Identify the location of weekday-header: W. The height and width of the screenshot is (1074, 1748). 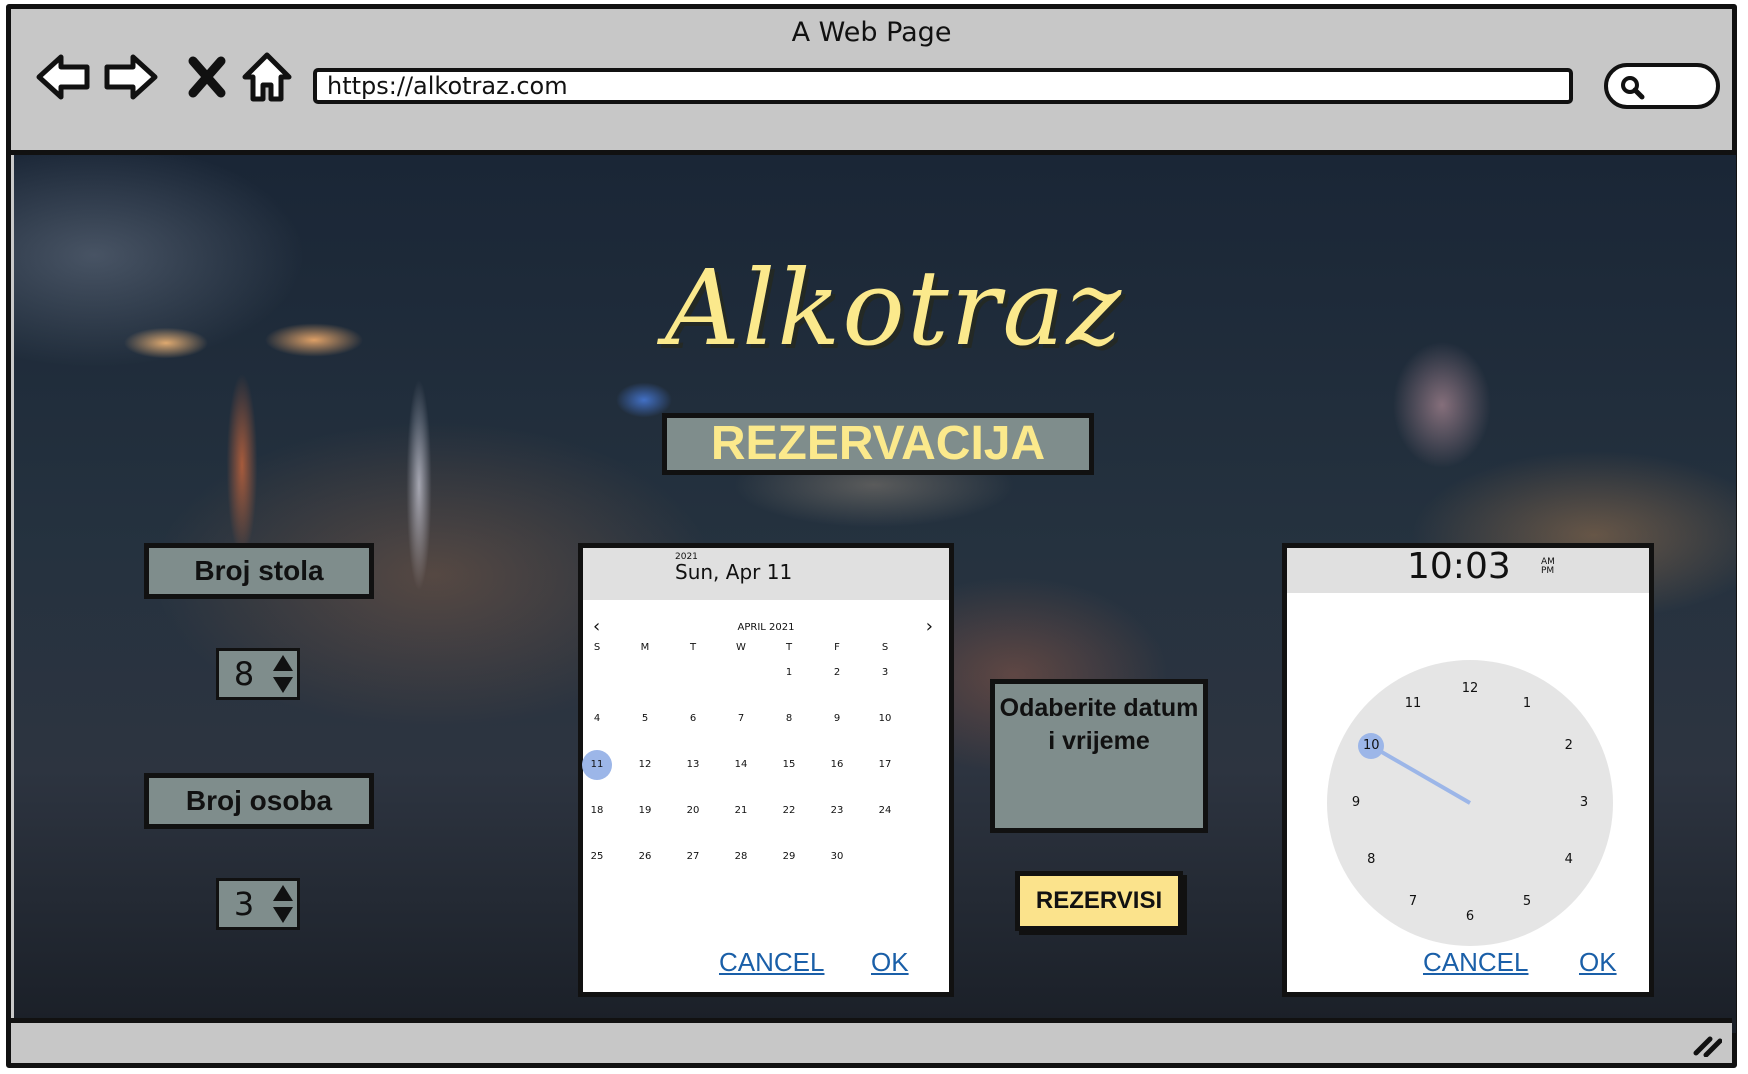
(741, 647).